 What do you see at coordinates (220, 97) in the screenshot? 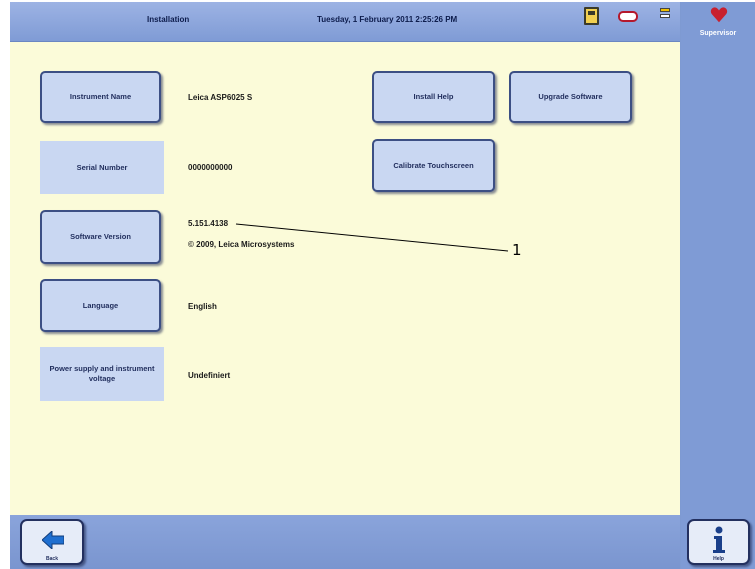
I see `instrument-name-value: Leica ASP6025 S` at bounding box center [220, 97].